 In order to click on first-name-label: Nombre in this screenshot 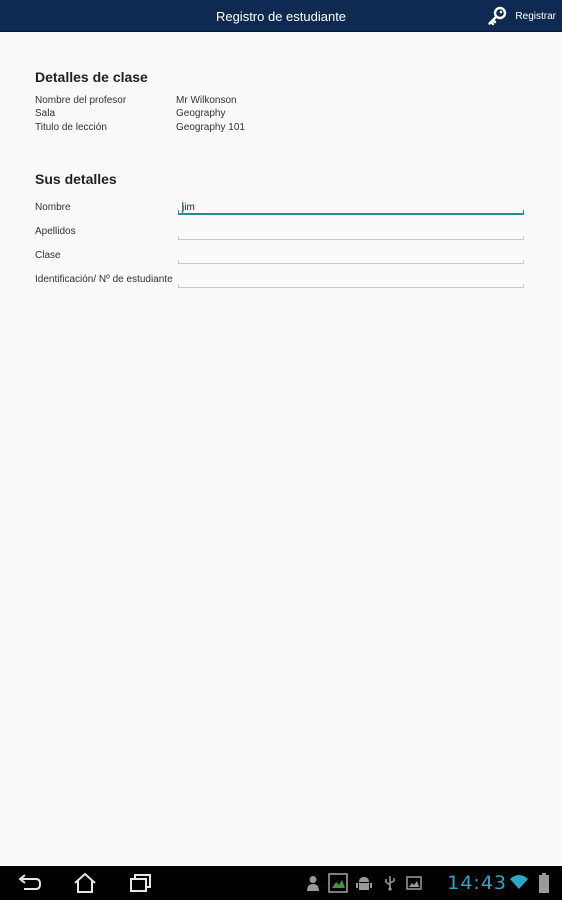, I will do `click(53, 207)`.